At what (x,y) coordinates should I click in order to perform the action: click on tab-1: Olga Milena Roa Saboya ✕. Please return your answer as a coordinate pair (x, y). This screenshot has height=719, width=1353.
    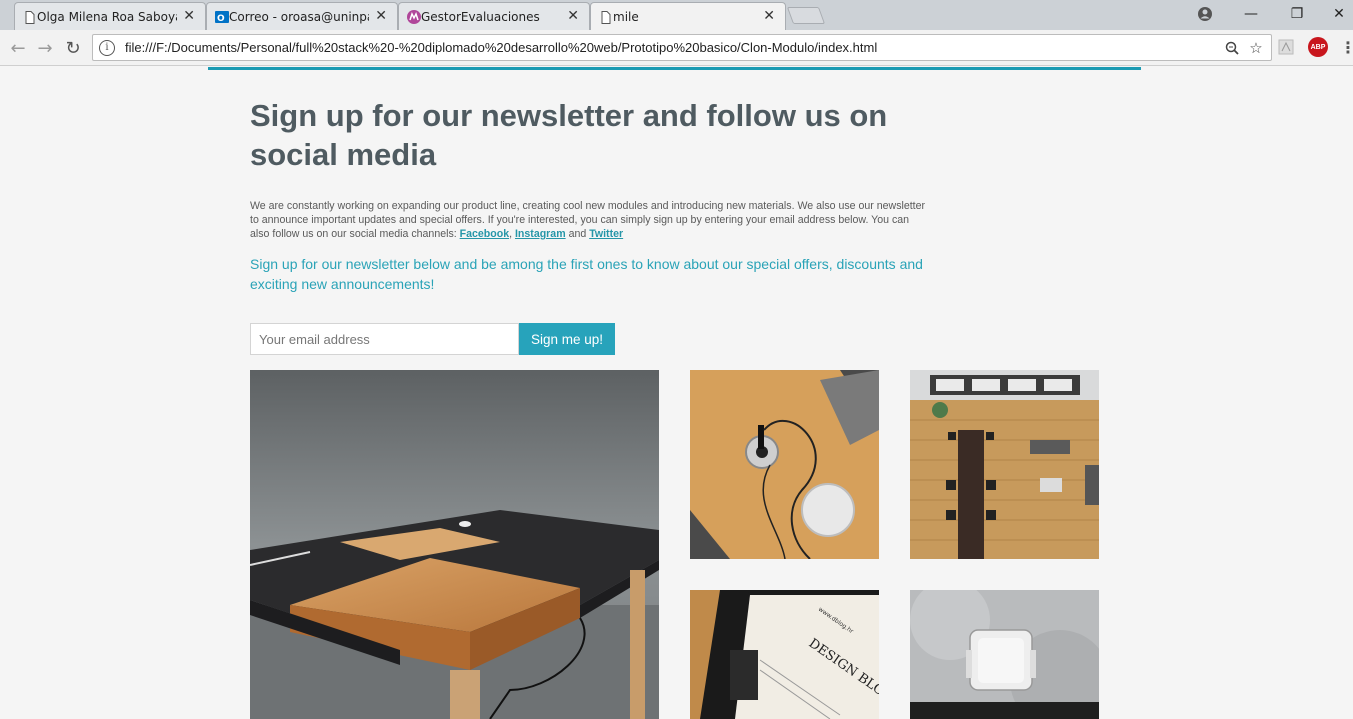
    Looking at the image, I should click on (110, 16).